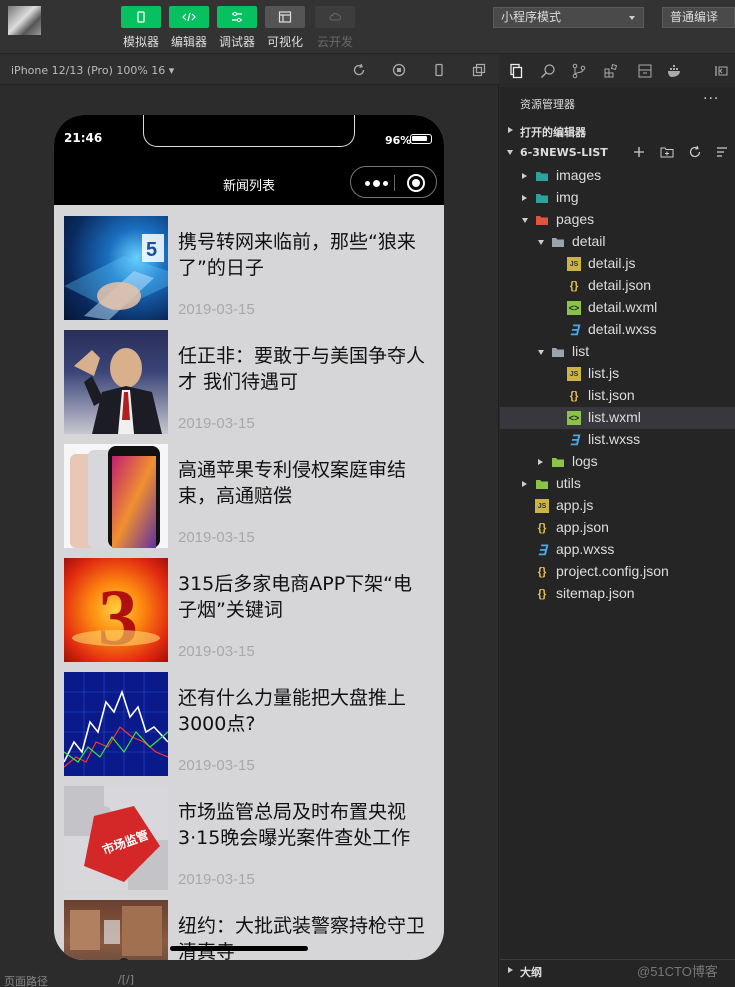 Image resolution: width=735 pixels, height=987 pixels. What do you see at coordinates (617, 440) in the screenshot?
I see `tree-item-list-wxss: ∃ list.wxss` at bounding box center [617, 440].